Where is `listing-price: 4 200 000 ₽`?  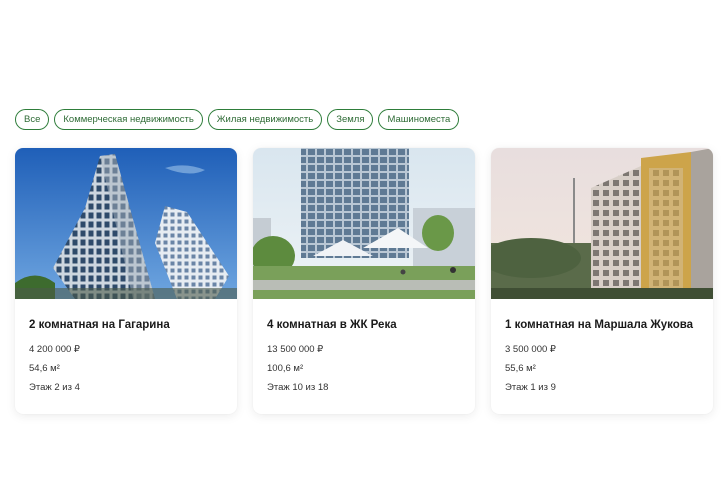
listing-price: 4 200 000 ₽ is located at coordinates (54, 349).